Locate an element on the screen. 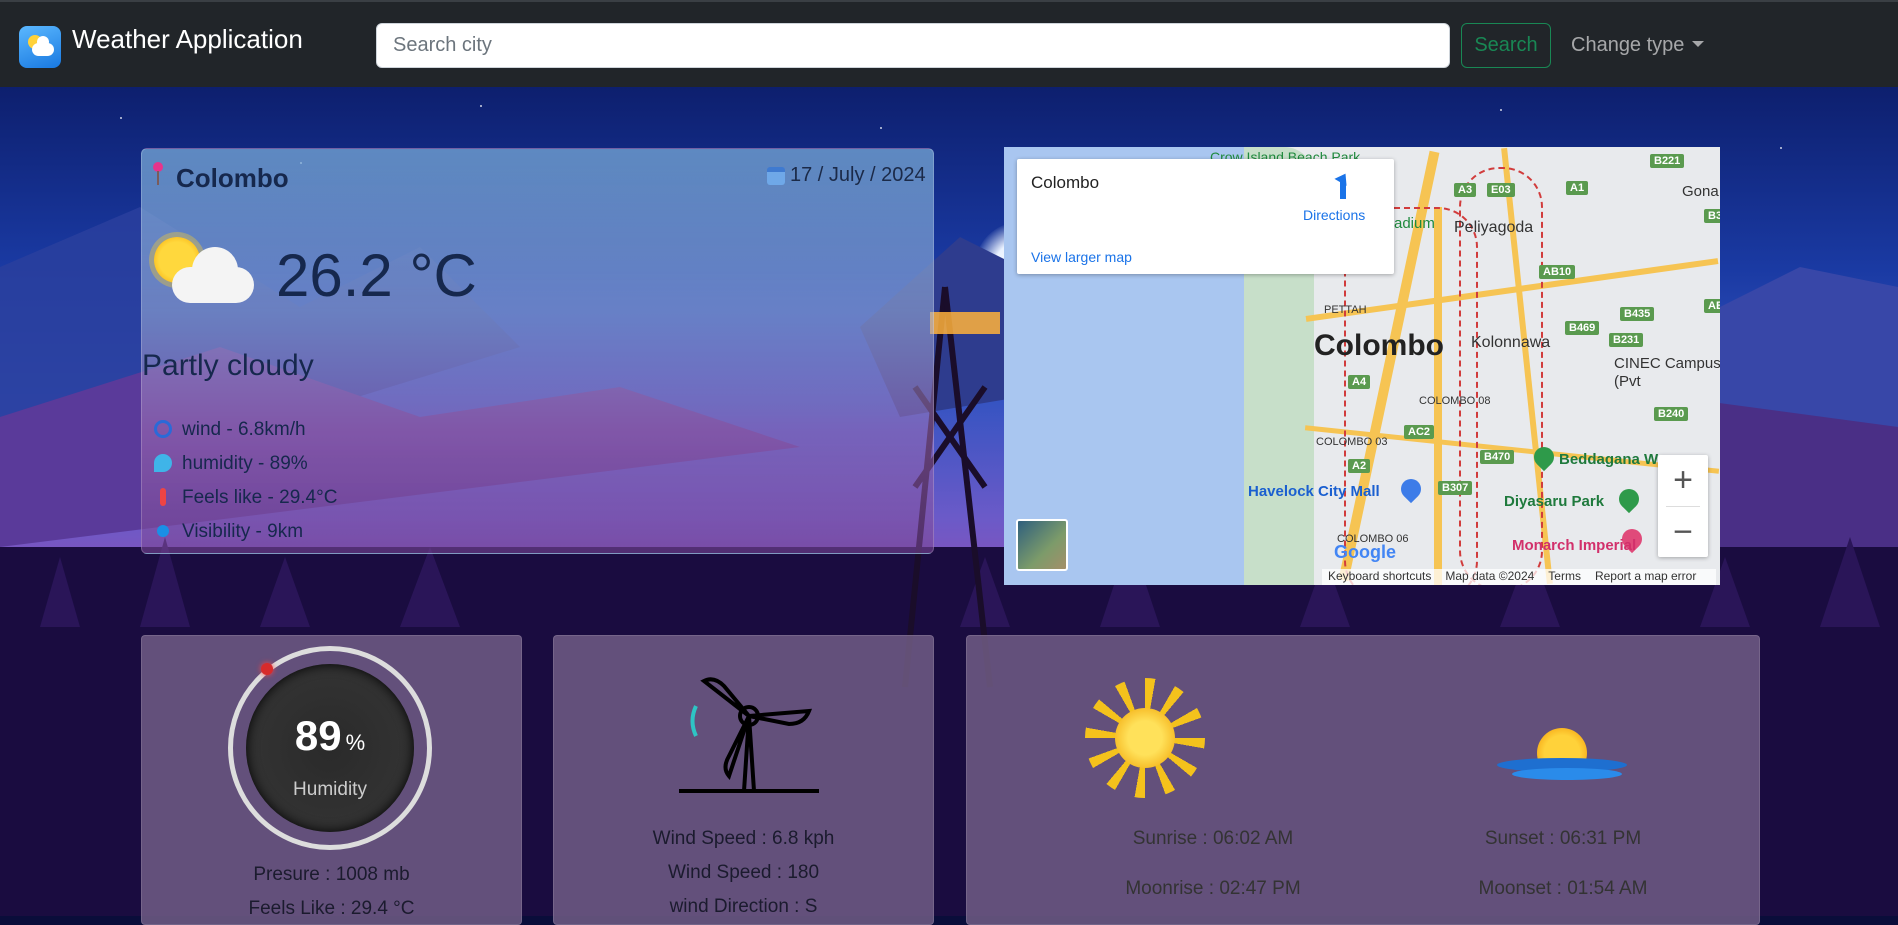 The width and height of the screenshot is (1898, 925). poi-monarch: Monarch Imperial is located at coordinates (1574, 545).